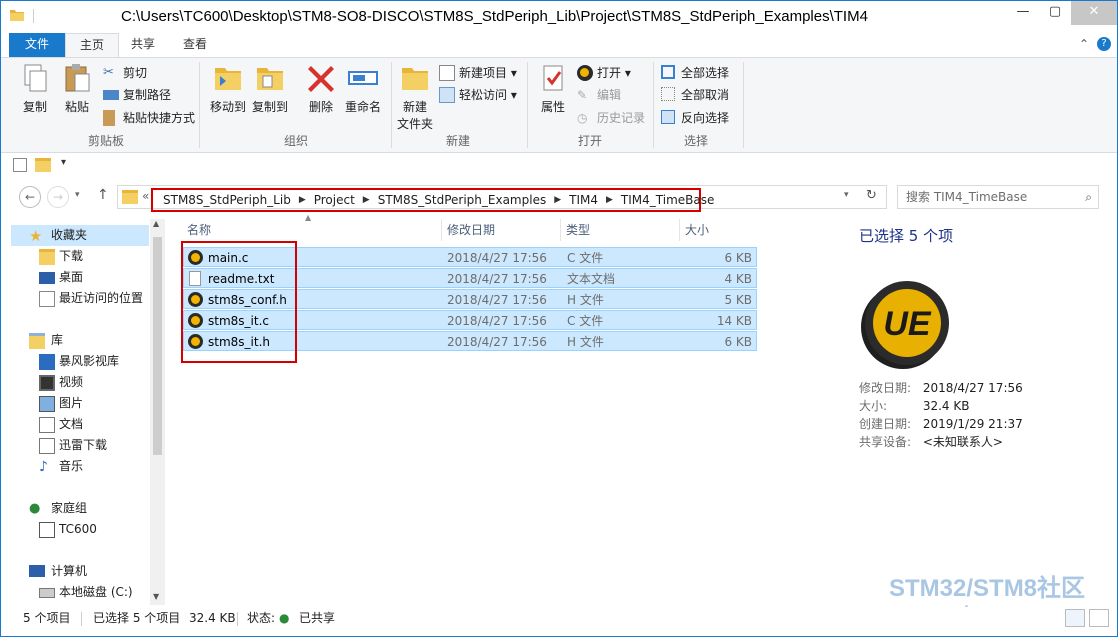 The height and width of the screenshot is (637, 1118). I want to click on back-button: ←, so click(30, 197).